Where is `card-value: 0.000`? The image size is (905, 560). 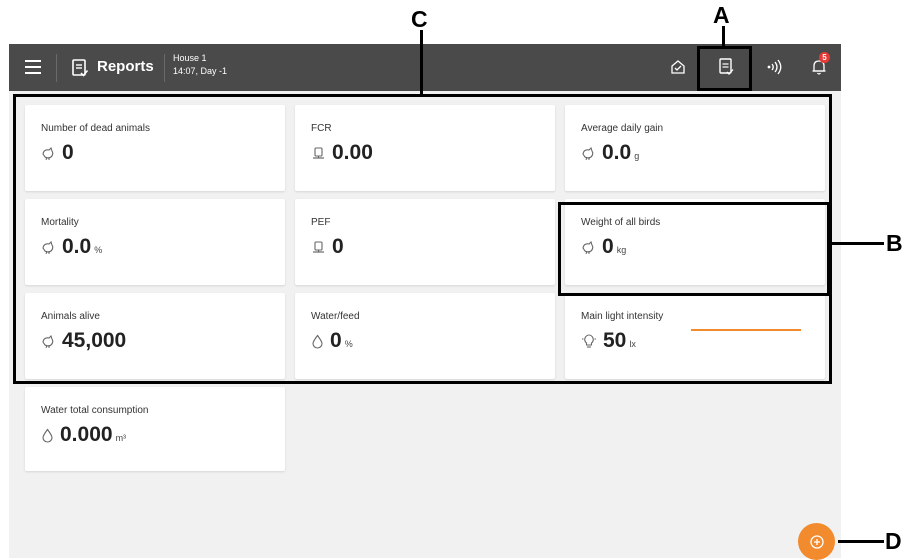
card-value: 0.000 is located at coordinates (86, 434).